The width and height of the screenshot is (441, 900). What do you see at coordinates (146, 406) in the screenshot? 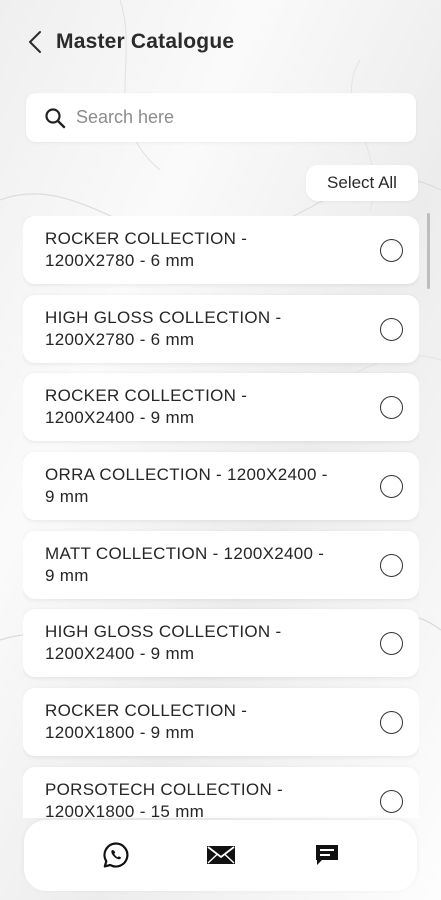
I see `collection-label: ROCKER COLLECTION - 1200X2400 - 9 mm` at bounding box center [146, 406].